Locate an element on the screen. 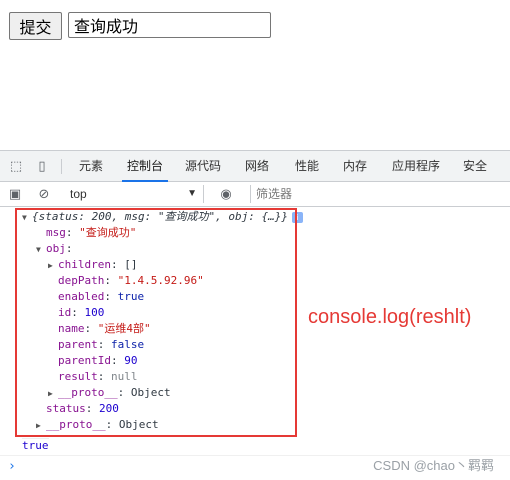  device-toolbar-icon: ▯ is located at coordinates (42, 166).